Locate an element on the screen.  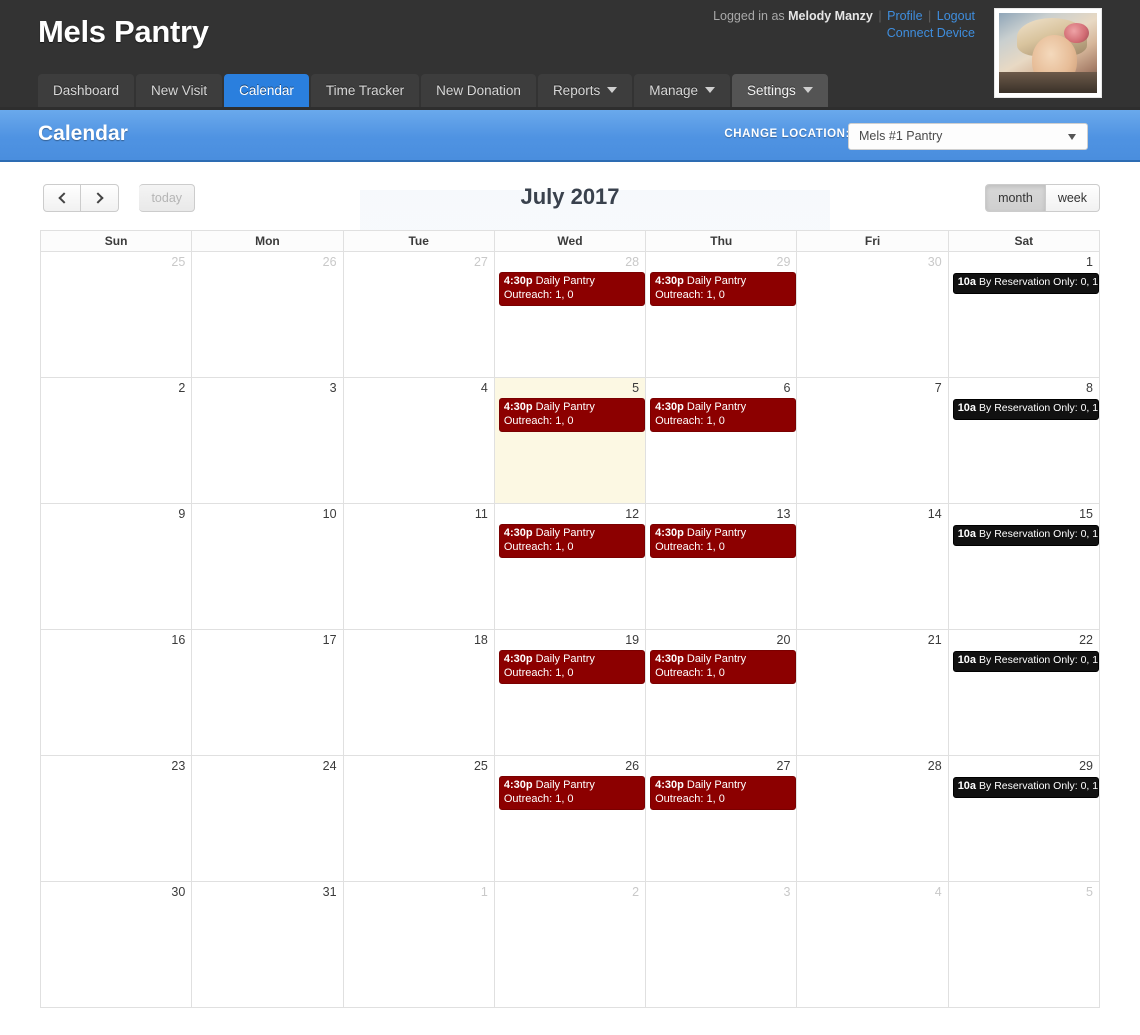
nav-tab-settings: Settings is located at coordinates (780, 90).